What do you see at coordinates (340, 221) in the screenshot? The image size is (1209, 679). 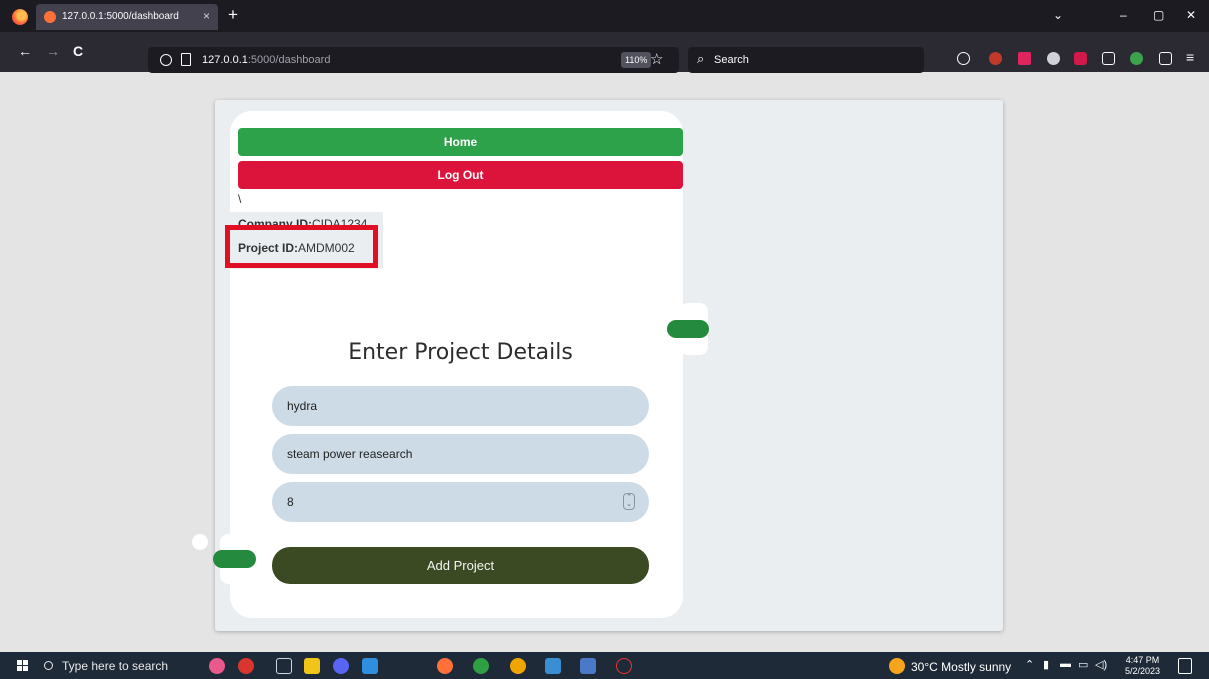 I see `company-id-value: CIDA1234` at bounding box center [340, 221].